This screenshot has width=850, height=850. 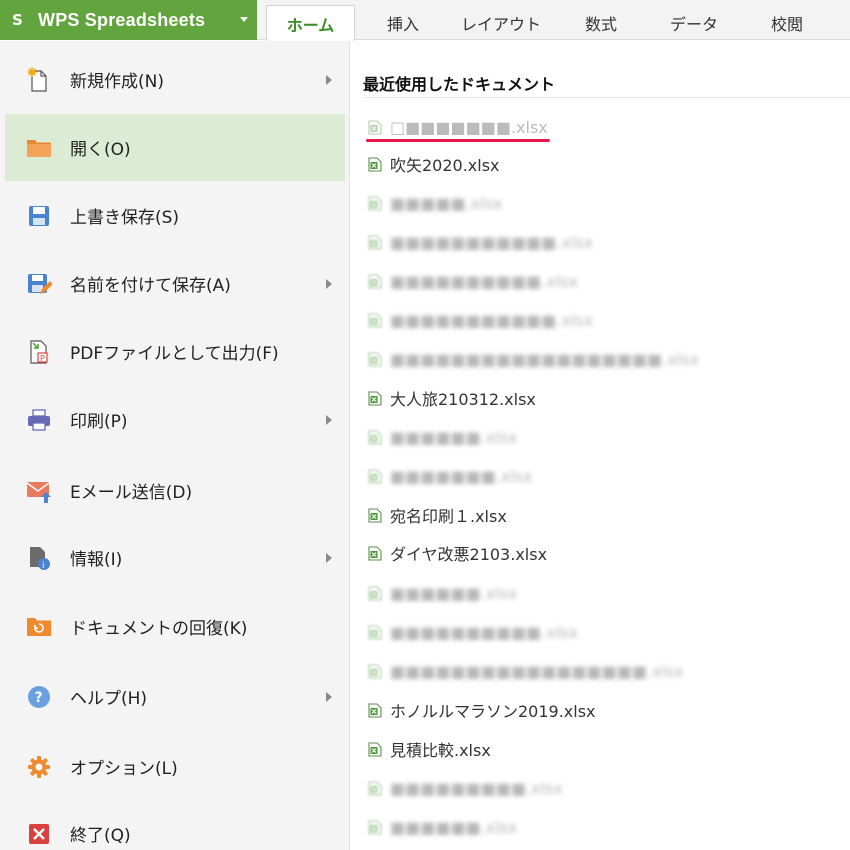 What do you see at coordinates (124, 769) in the screenshot?
I see `menu-item-label: オプション(L)` at bounding box center [124, 769].